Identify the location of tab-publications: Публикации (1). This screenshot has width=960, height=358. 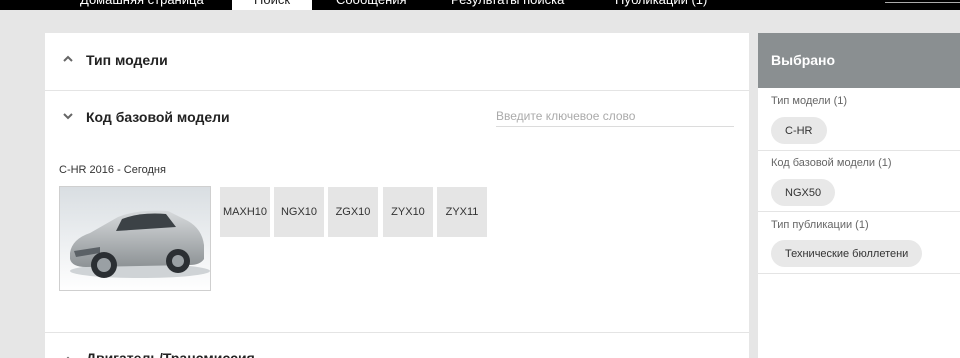
(661, 4).